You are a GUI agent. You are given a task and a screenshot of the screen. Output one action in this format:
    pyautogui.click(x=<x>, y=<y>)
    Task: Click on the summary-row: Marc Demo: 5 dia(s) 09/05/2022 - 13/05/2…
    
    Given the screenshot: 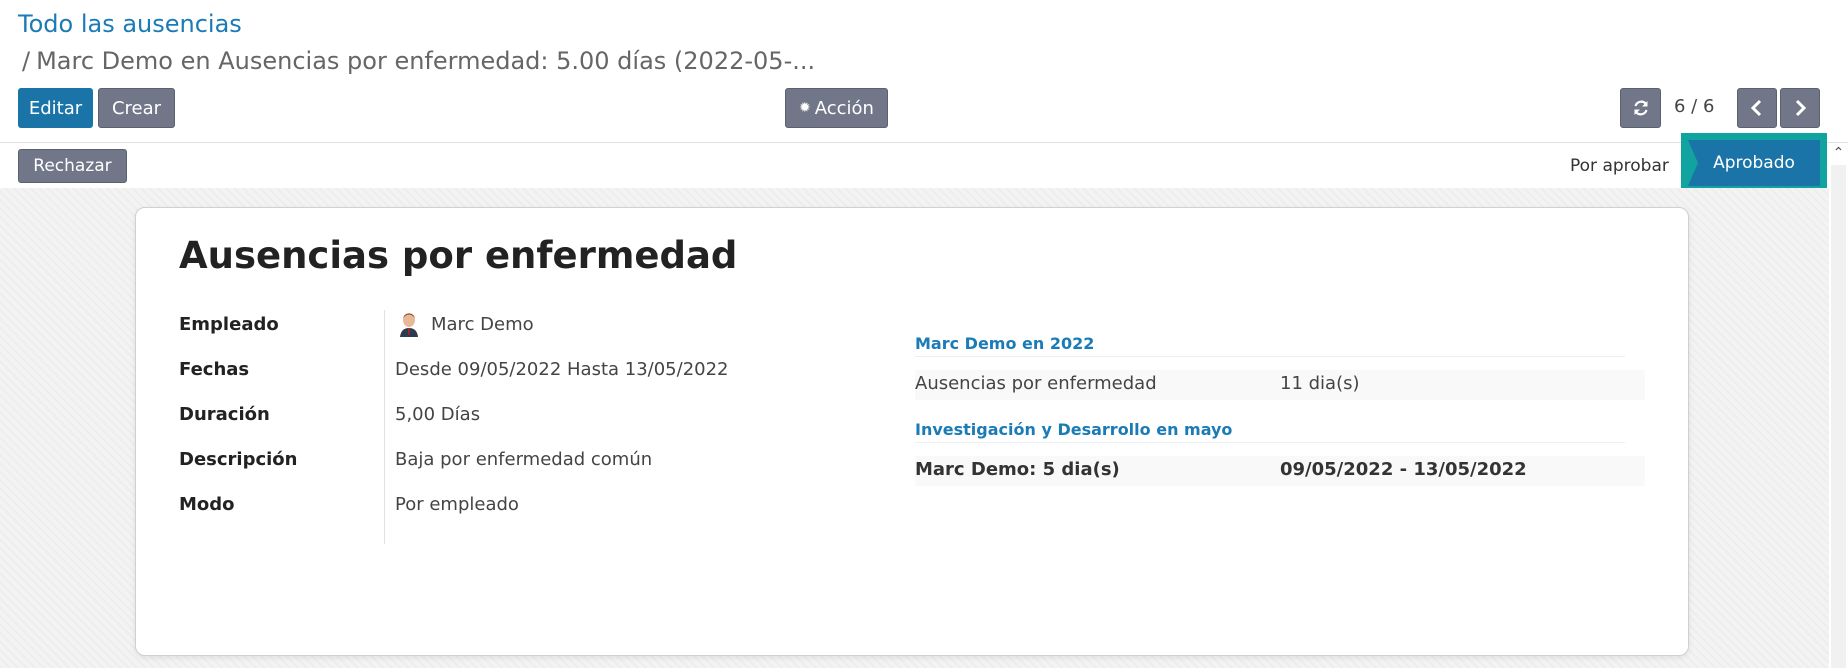 What is the action you would take?
    pyautogui.click(x=1280, y=471)
    